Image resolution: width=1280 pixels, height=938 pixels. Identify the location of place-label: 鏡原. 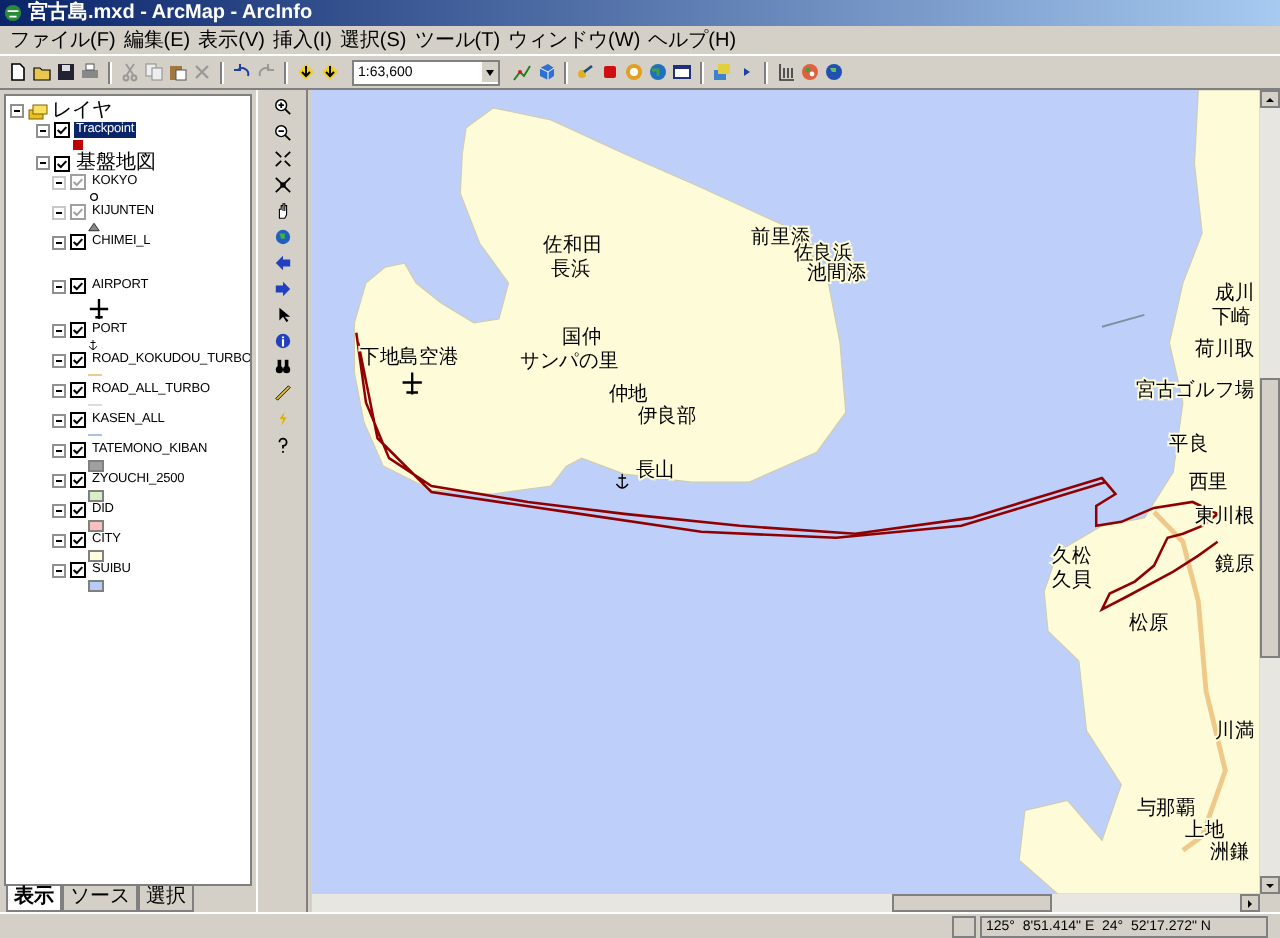
(1234, 564).